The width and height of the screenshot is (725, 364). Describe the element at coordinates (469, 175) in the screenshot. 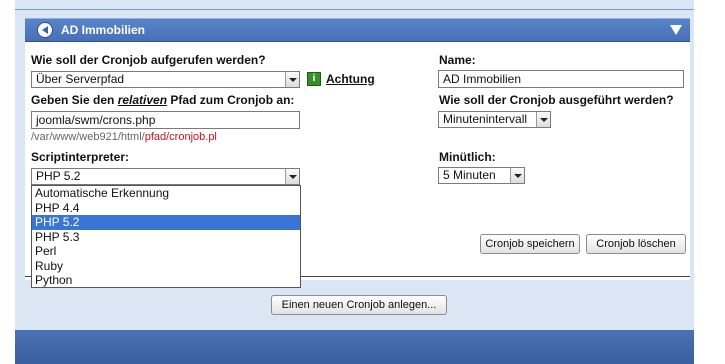

I see `minutely-value: 5 Minuten` at that location.